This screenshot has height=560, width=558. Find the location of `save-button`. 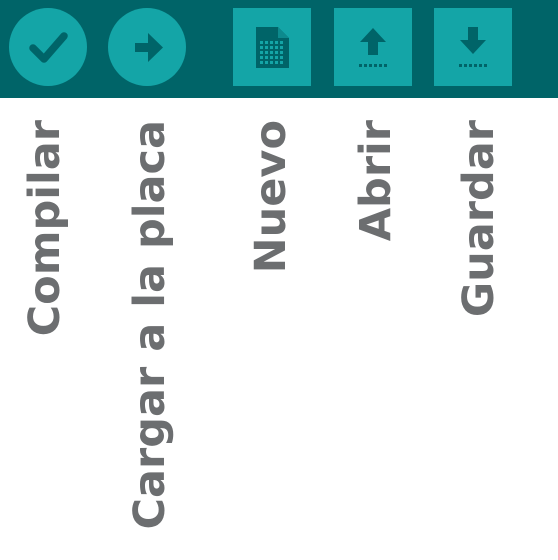

save-button is located at coordinates (473, 47).